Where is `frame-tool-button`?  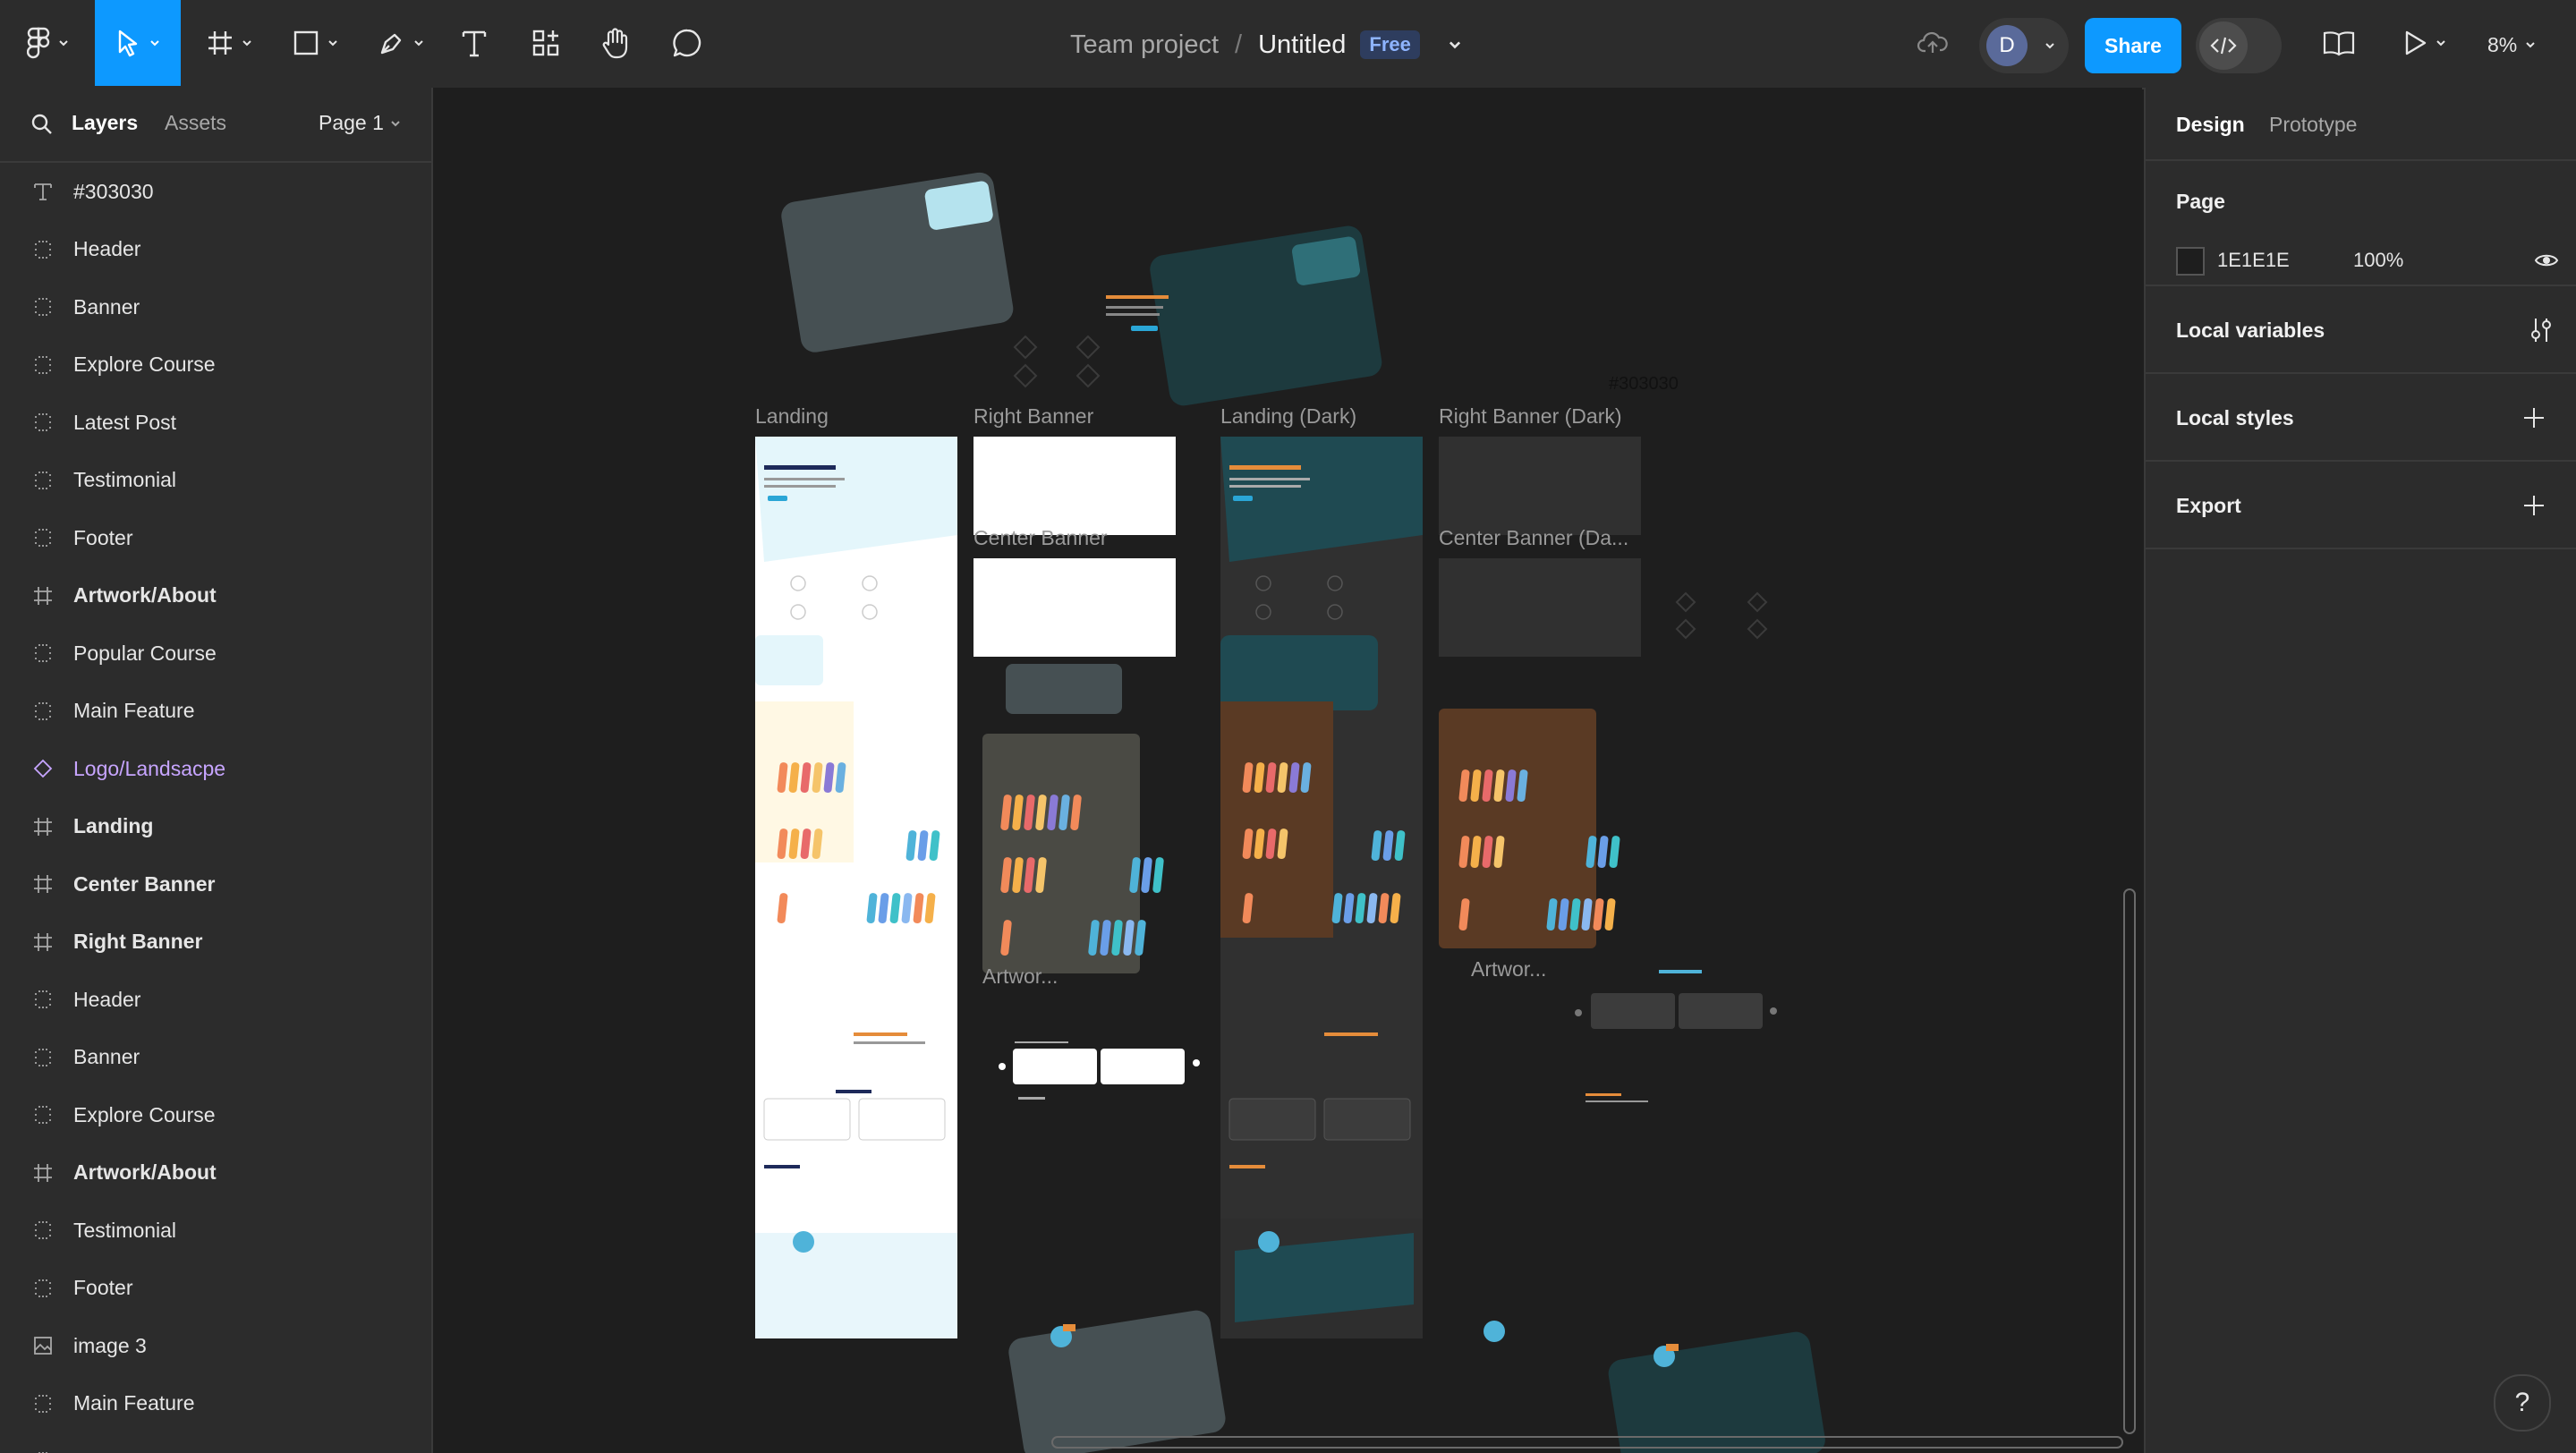
frame-tool-button is located at coordinates (230, 43).